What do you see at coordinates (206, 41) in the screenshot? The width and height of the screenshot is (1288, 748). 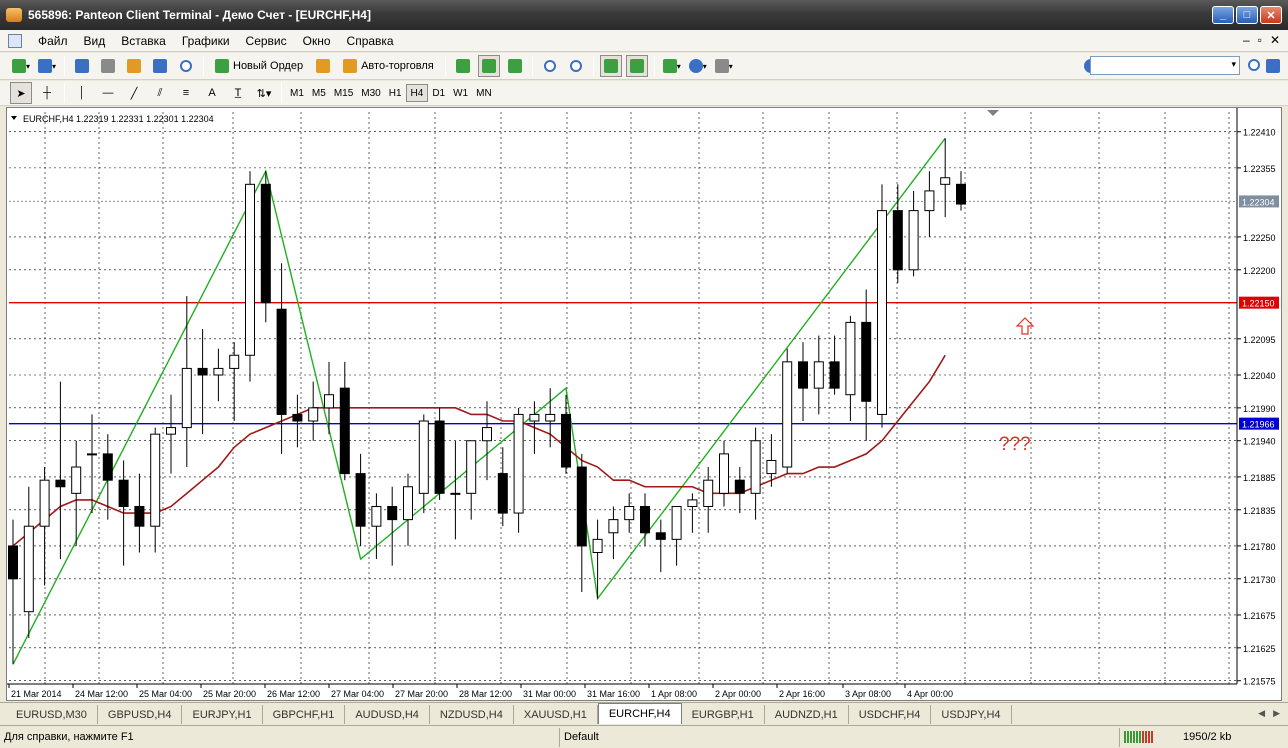 I see `menu-charts: Графики` at bounding box center [206, 41].